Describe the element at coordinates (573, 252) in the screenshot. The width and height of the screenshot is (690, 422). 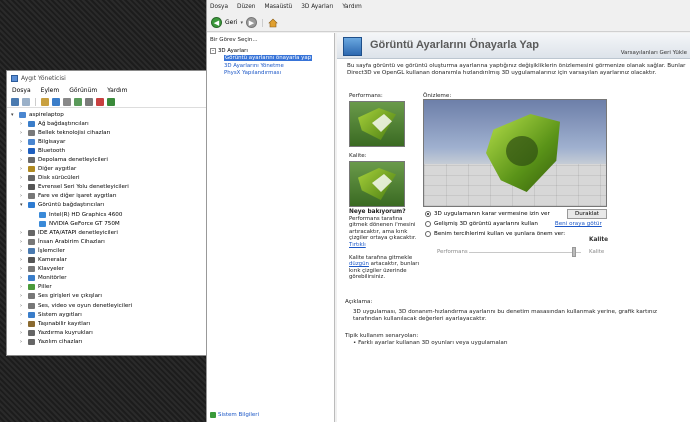
I see `slider-thumb` at that location.